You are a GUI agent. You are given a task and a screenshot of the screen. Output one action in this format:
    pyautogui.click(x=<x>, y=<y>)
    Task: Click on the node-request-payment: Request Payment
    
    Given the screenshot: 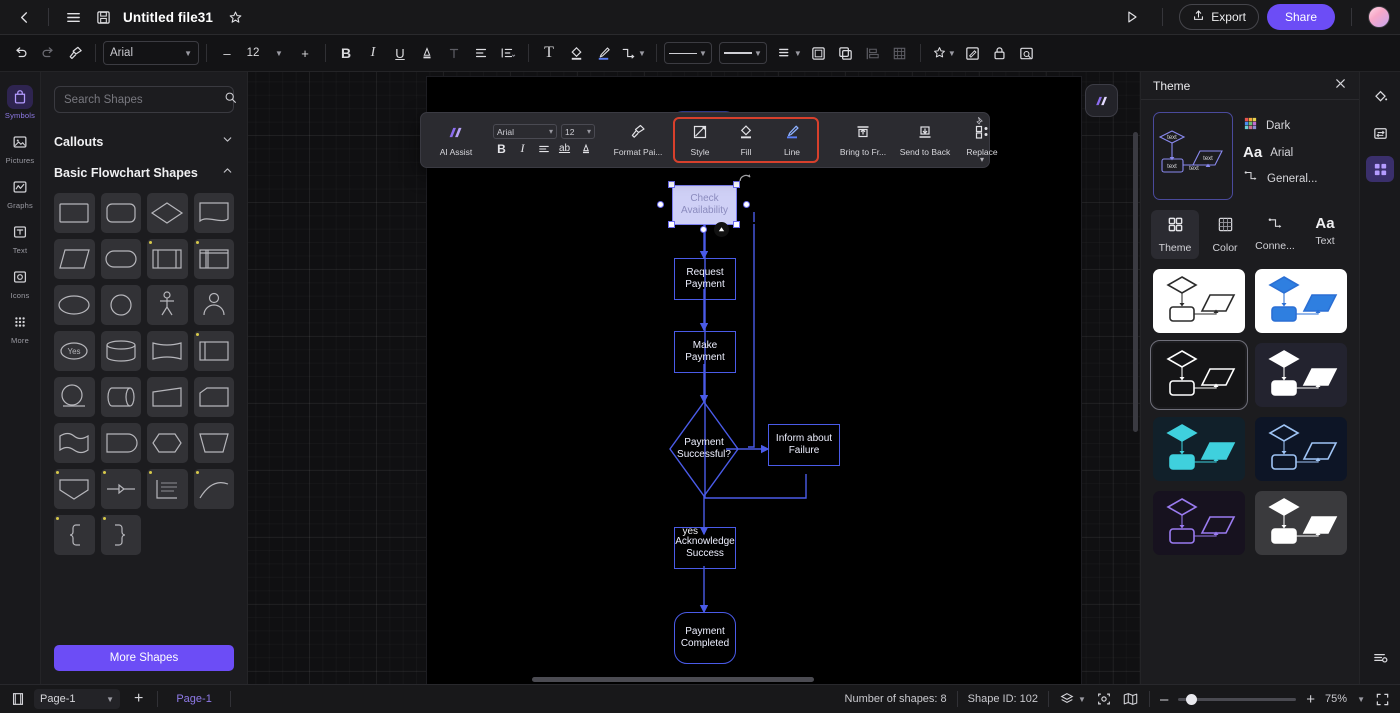 What is the action you would take?
    pyautogui.click(x=705, y=279)
    